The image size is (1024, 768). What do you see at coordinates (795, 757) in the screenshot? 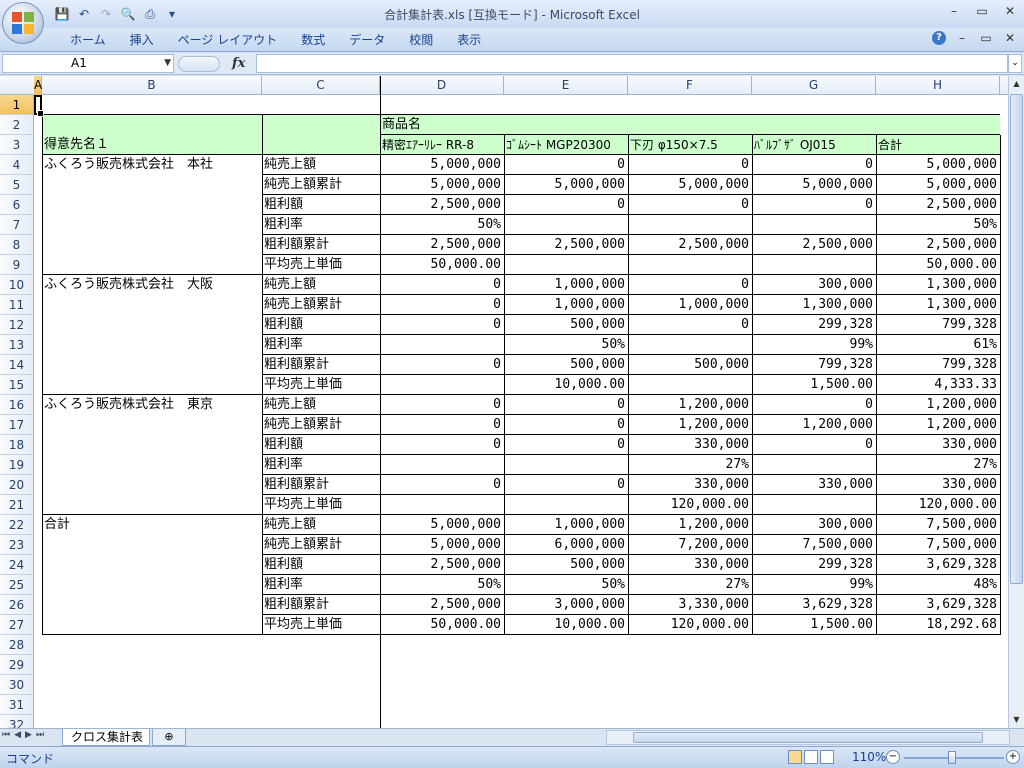
I see `normal-view-icon` at bounding box center [795, 757].